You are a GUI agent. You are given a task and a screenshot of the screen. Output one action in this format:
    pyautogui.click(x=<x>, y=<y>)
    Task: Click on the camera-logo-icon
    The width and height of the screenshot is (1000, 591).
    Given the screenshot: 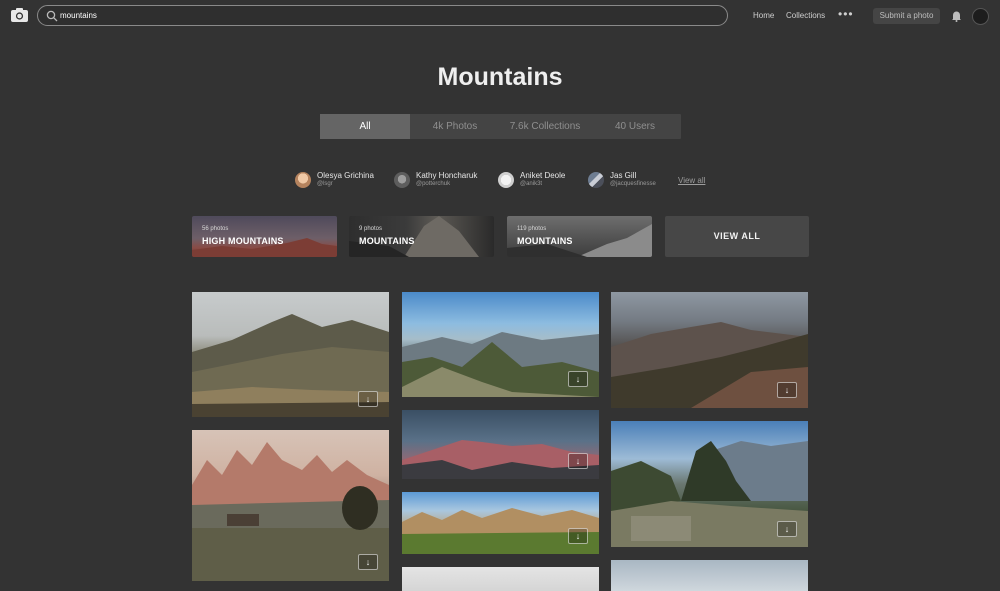 What is the action you would take?
    pyautogui.click(x=19, y=15)
    